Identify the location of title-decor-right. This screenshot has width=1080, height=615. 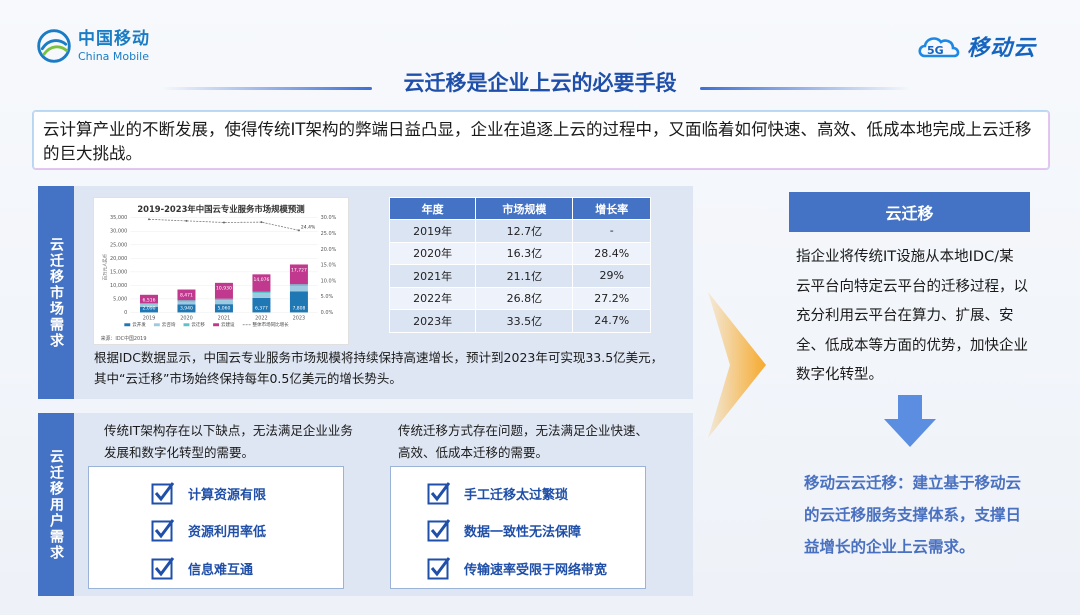
(805, 88).